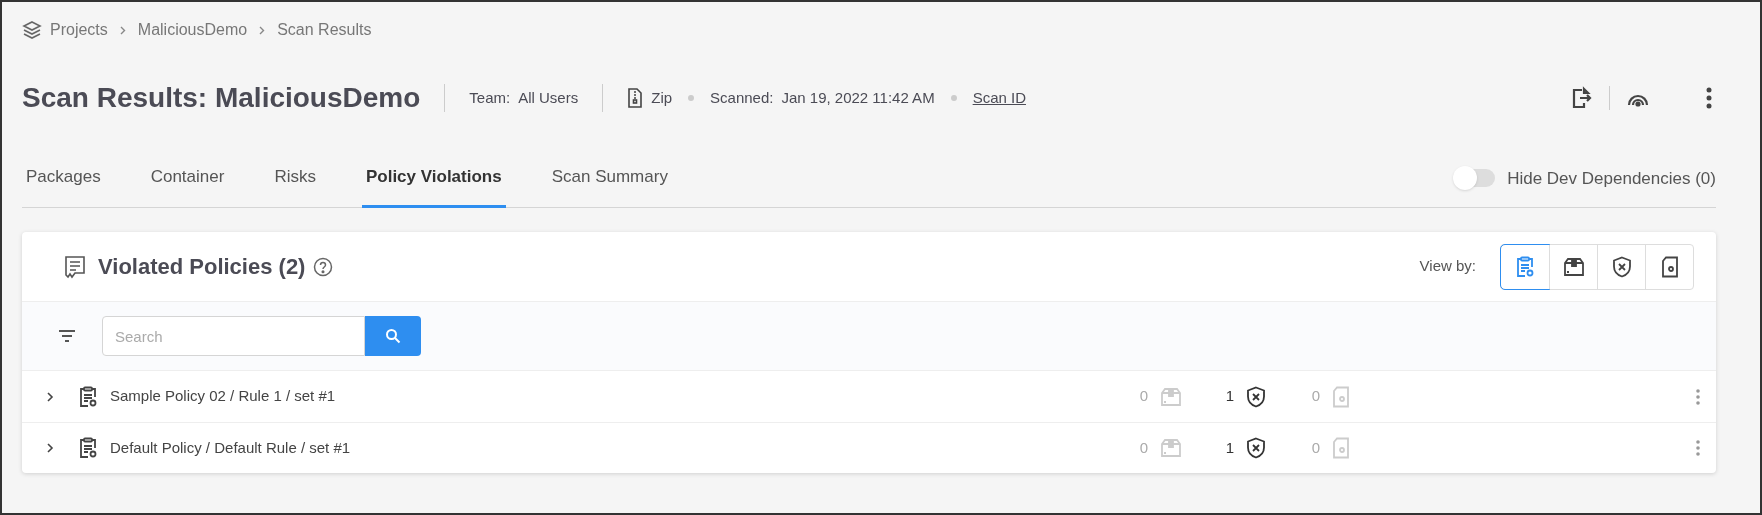 The image size is (1762, 515). What do you see at coordinates (662, 97) in the screenshot?
I see `source-type: Zip` at bounding box center [662, 97].